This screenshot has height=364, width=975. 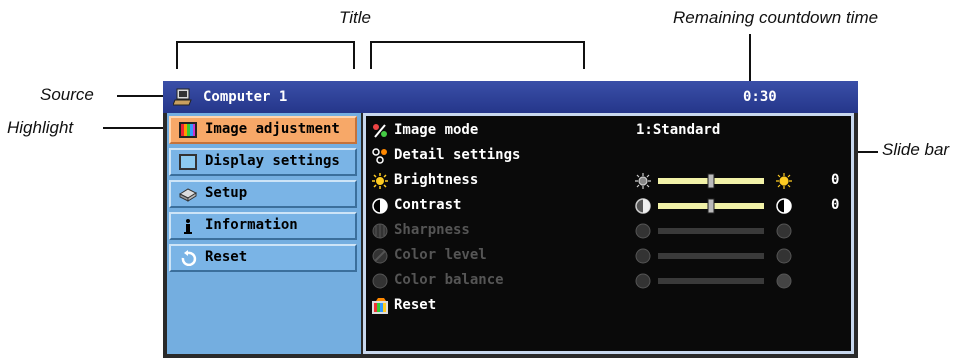 I want to click on title-bar: Computer 1 0:30, so click(x=510, y=97).